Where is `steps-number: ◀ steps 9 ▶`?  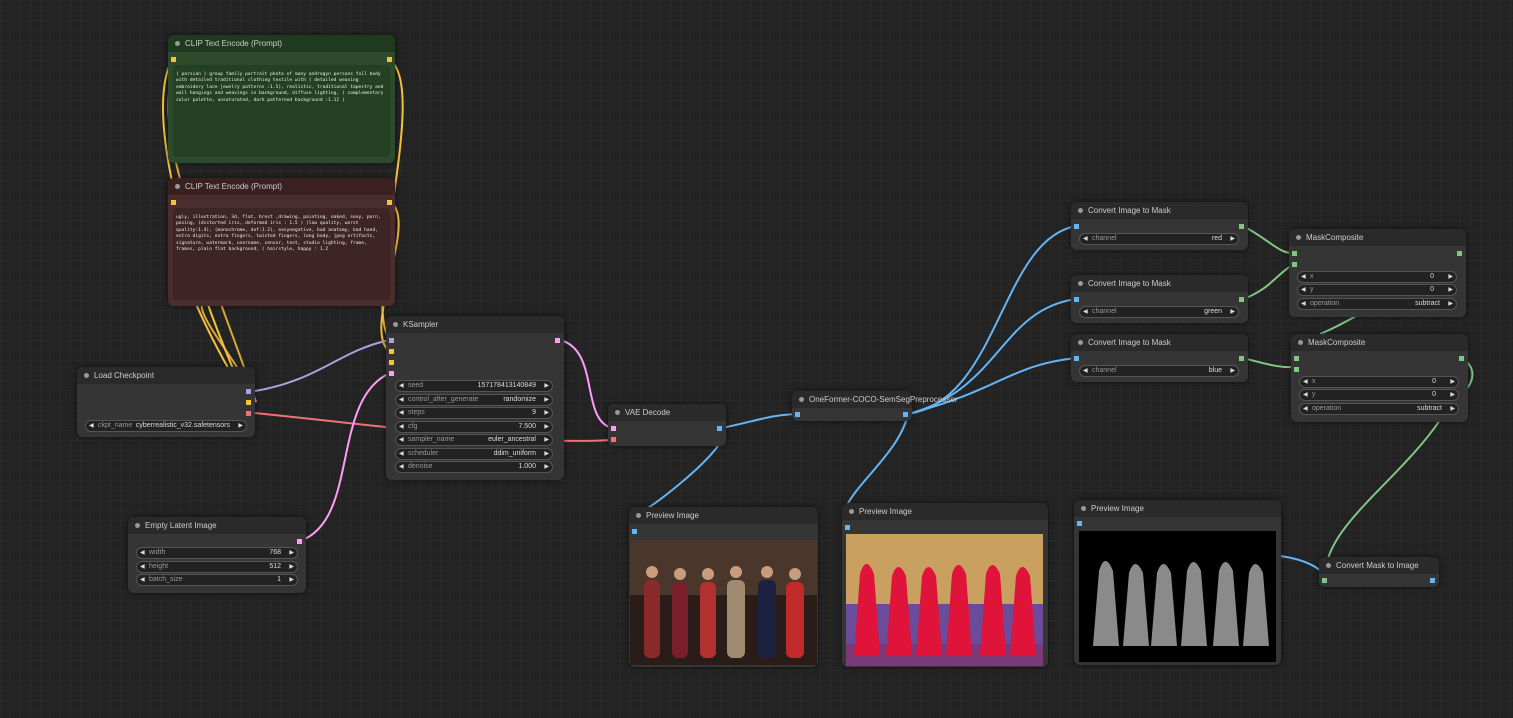
steps-number: ◀ steps 9 ▶ is located at coordinates (474, 413).